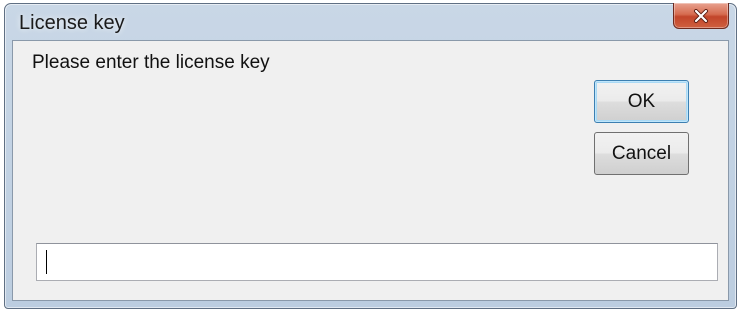 The image size is (746, 315). I want to click on ok-button: OK, so click(641, 101).